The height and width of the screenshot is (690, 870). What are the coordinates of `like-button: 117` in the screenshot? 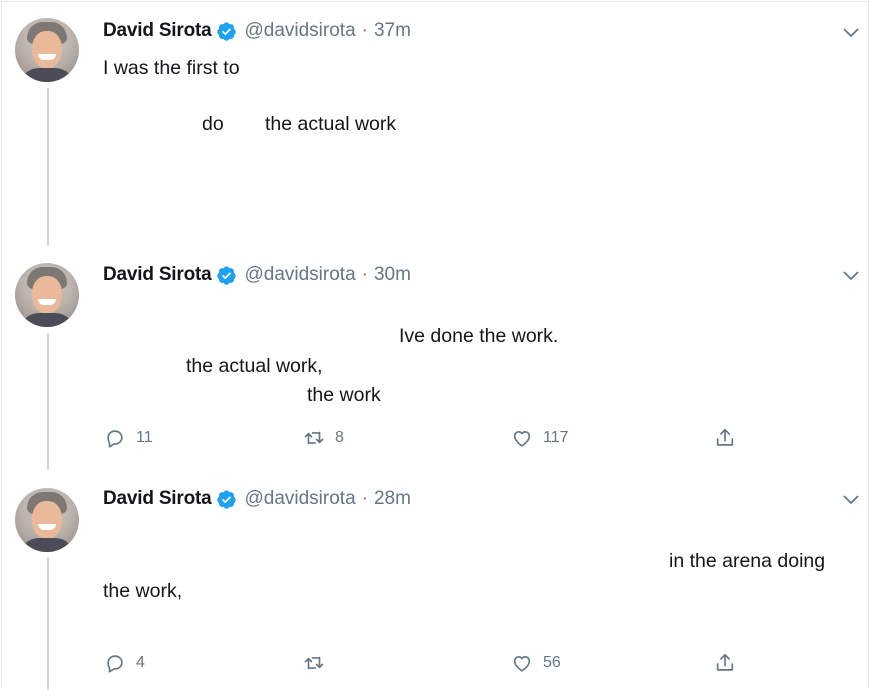 It's located at (540, 438).